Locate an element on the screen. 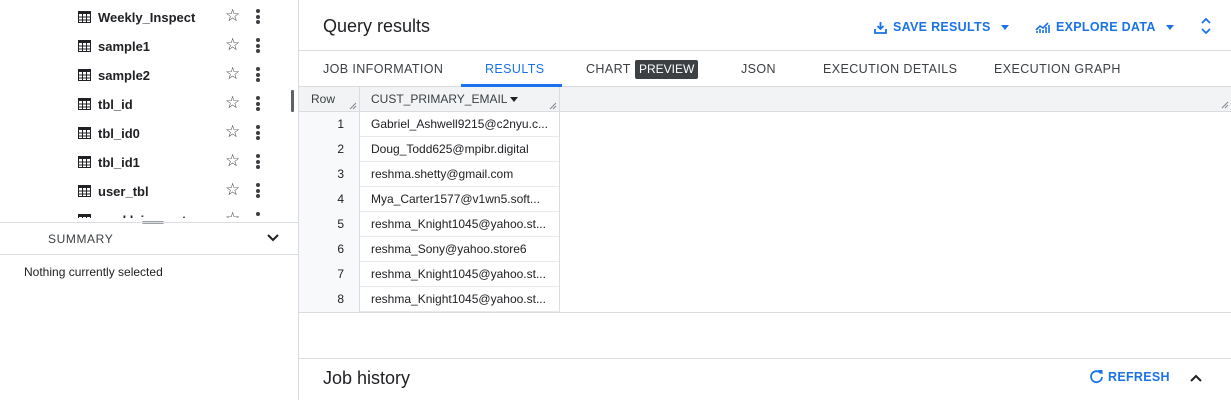 This screenshot has height=400, width=1231. row-number: 8 is located at coordinates (329, 299).